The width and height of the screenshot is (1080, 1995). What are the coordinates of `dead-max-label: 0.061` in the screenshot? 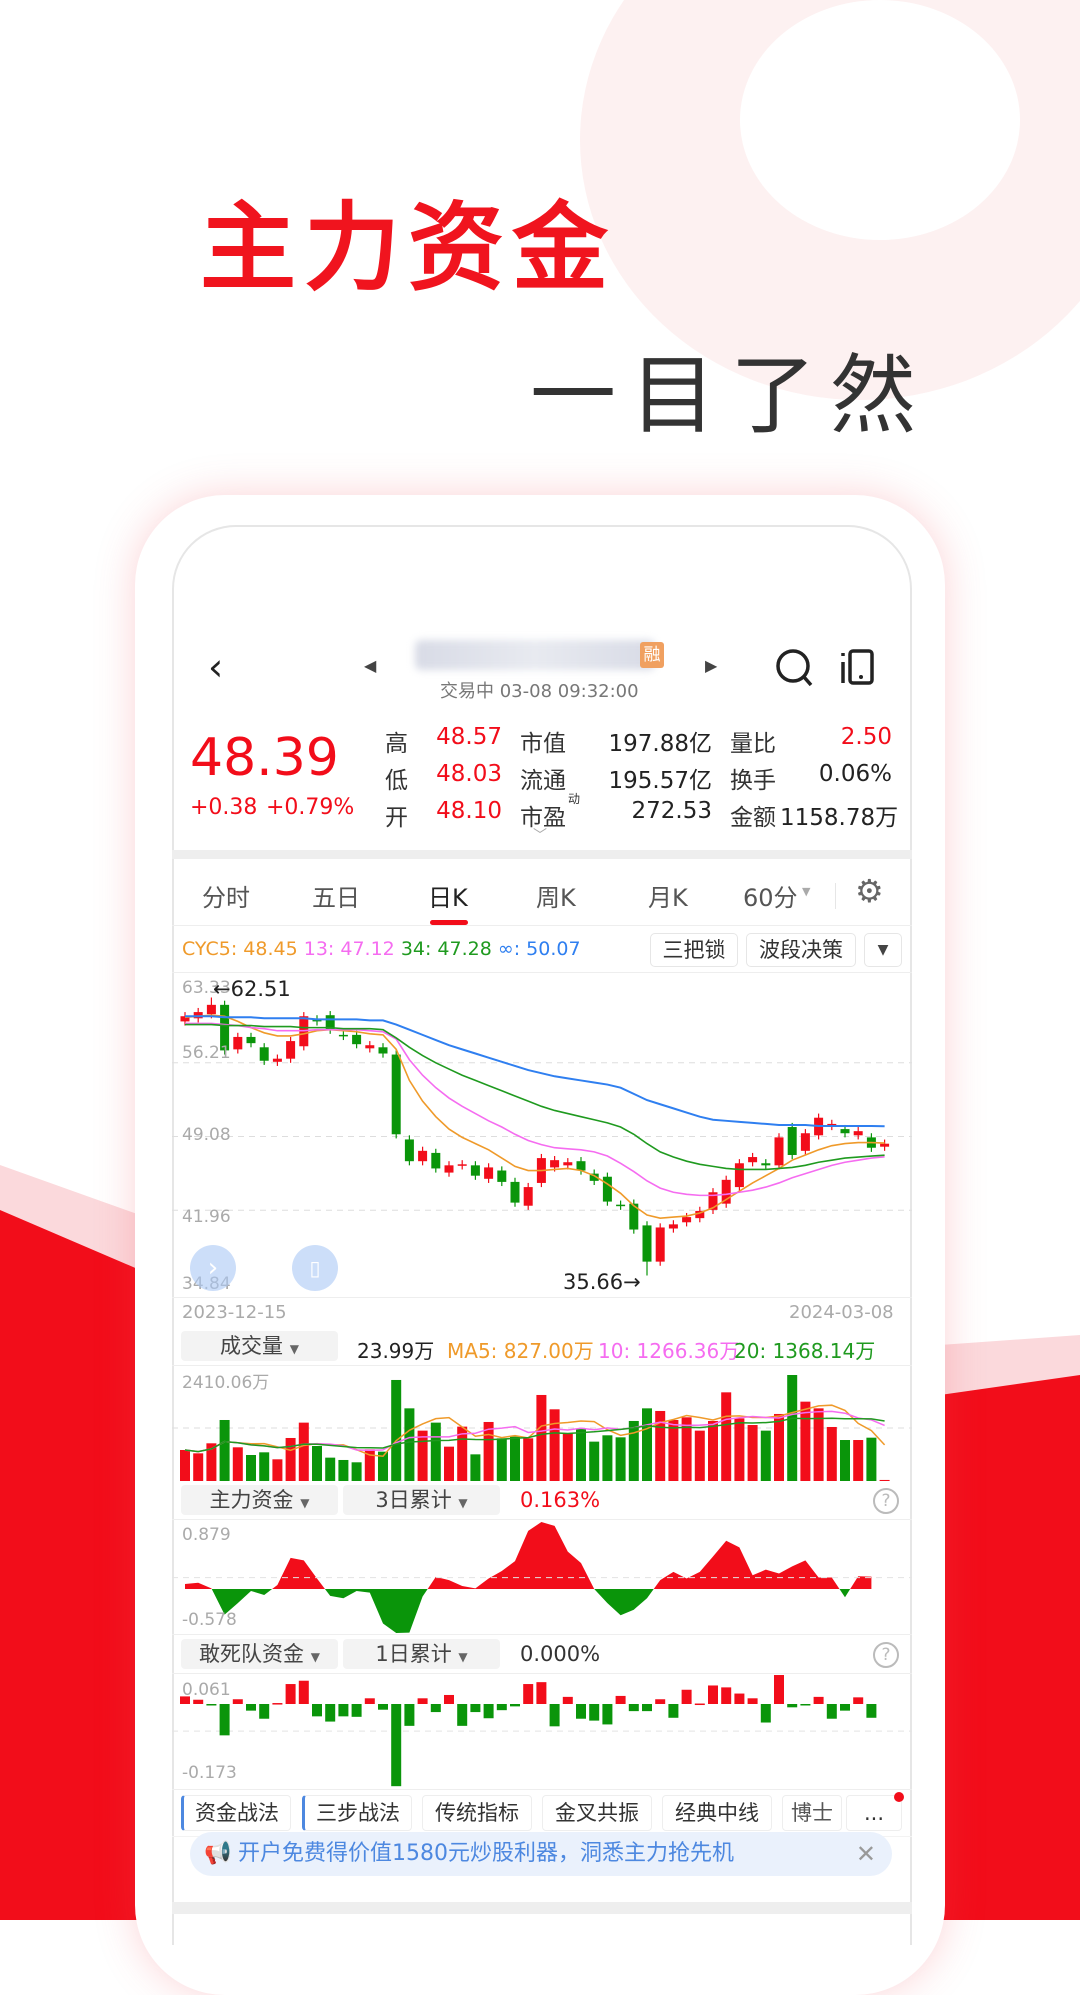 It's located at (206, 1690).